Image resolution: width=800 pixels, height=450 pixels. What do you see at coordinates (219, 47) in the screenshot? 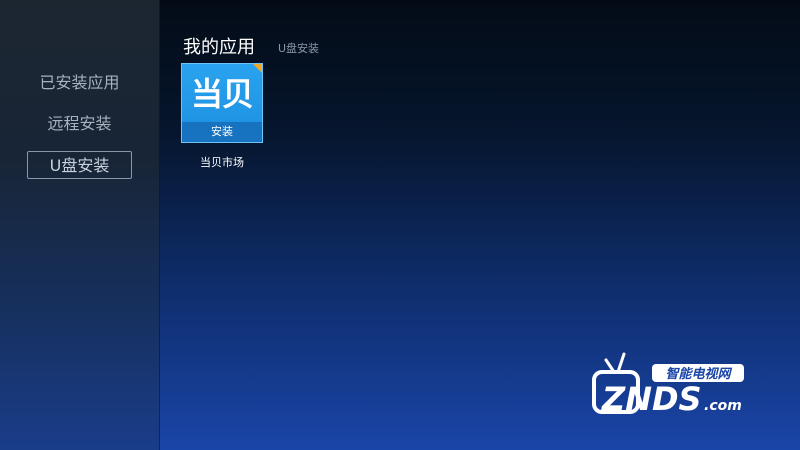
I see `page-title: 我的应用` at bounding box center [219, 47].